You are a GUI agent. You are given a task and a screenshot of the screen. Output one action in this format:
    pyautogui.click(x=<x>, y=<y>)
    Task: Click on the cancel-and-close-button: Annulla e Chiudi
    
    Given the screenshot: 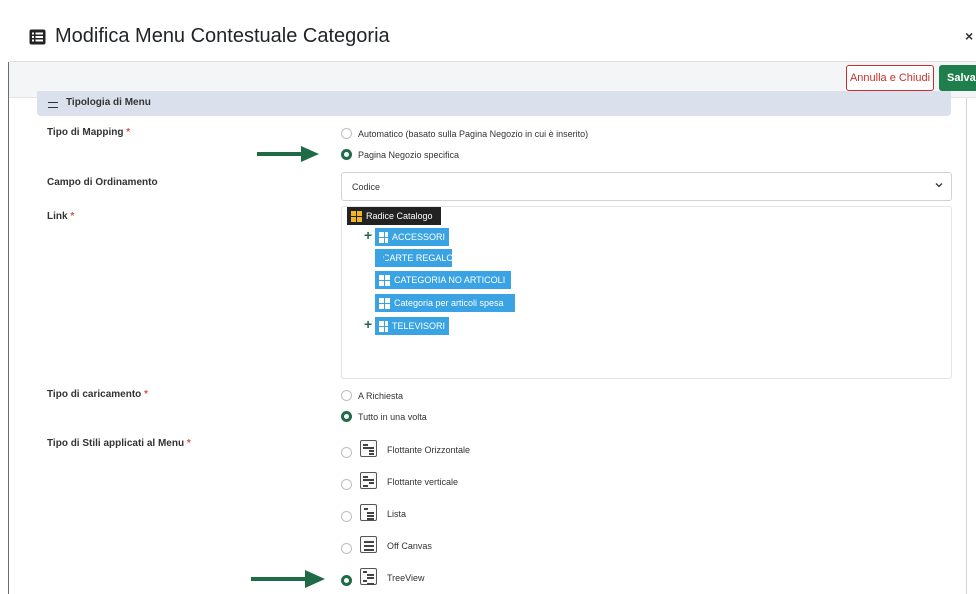 What is the action you would take?
    pyautogui.click(x=890, y=78)
    